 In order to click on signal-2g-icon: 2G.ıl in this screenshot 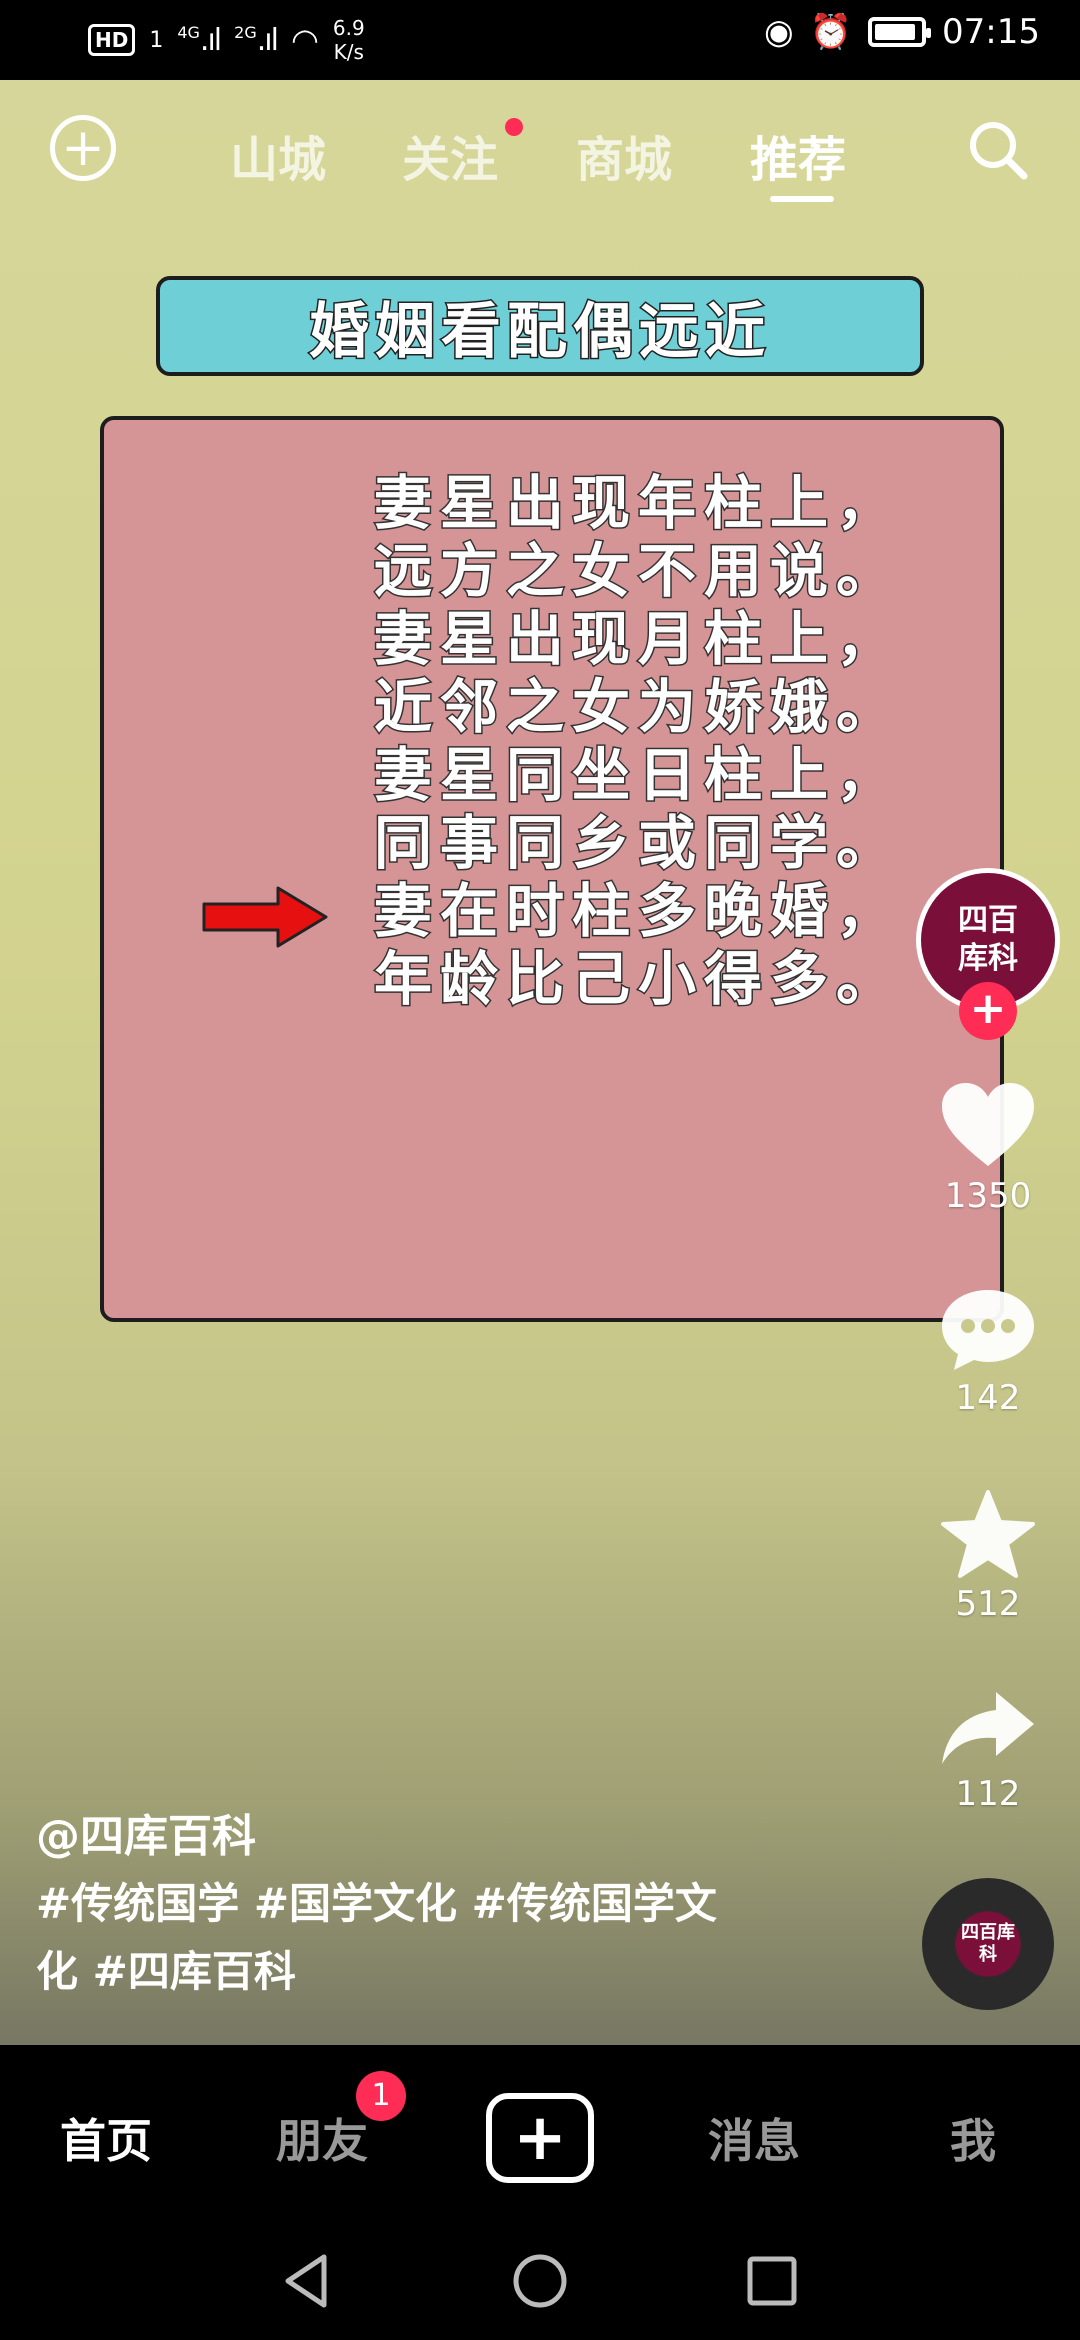, I will do `click(256, 40)`.